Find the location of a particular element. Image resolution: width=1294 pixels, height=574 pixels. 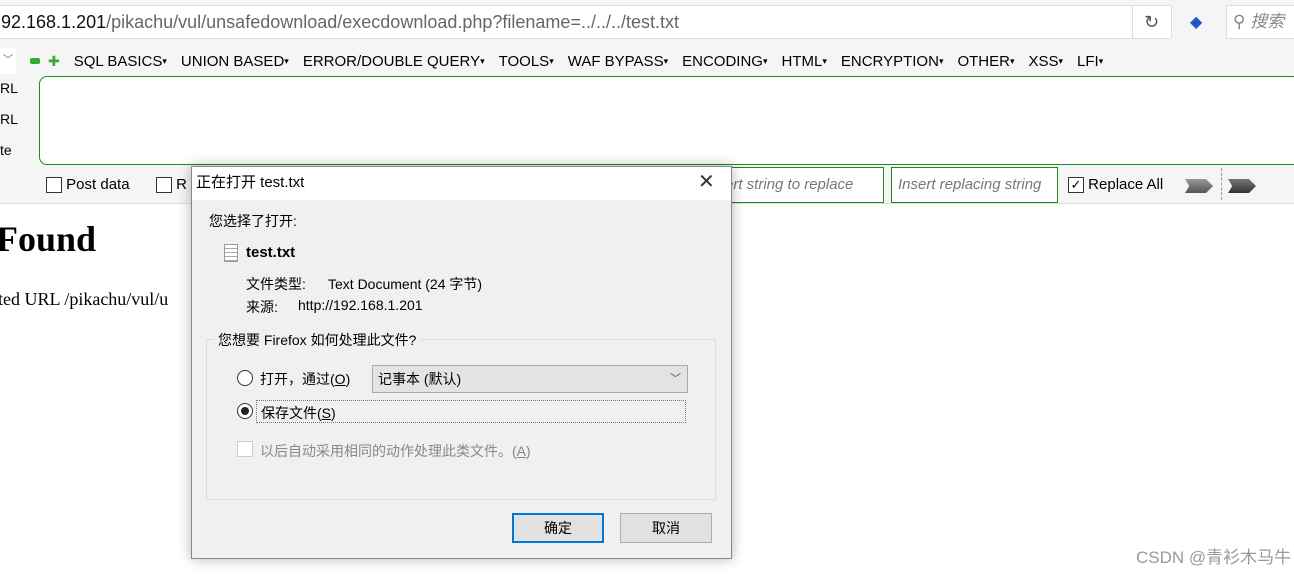

replace-arrow-alt-icon is located at coordinates (1242, 186).